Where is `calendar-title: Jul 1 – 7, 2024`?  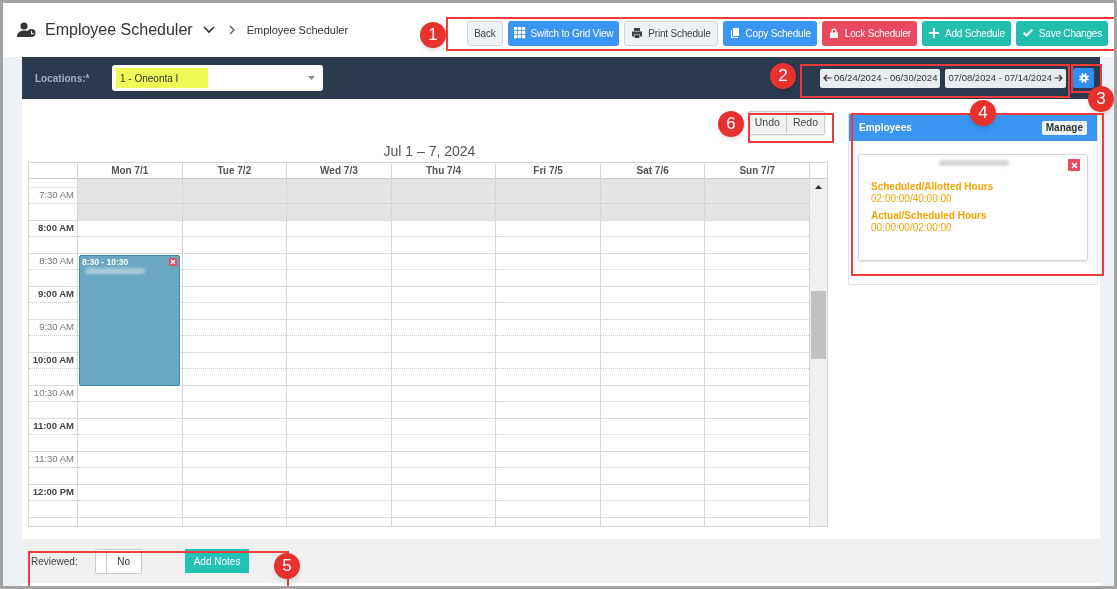 calendar-title: Jul 1 – 7, 2024 is located at coordinates (429, 151).